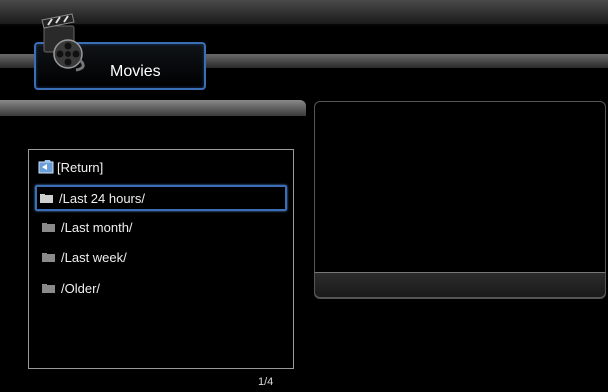  I want to click on page-indicator: 1/4, so click(266, 382).